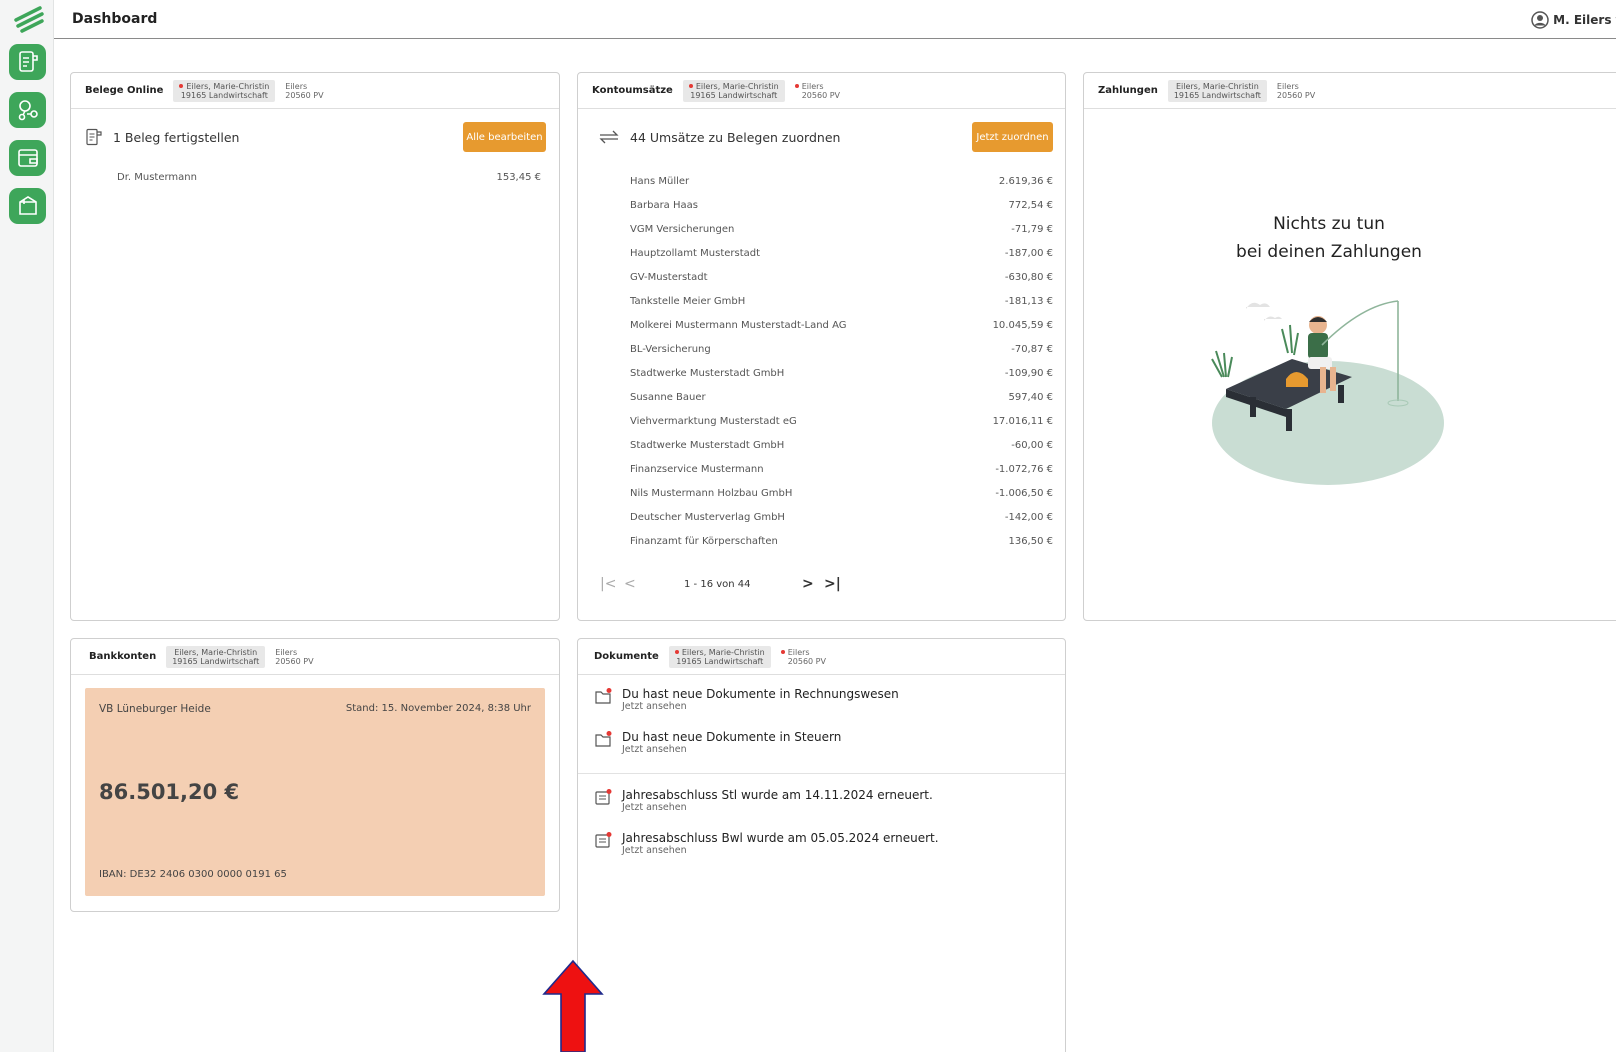  I want to click on transaction-amount: -187,00 €, so click(1028, 253).